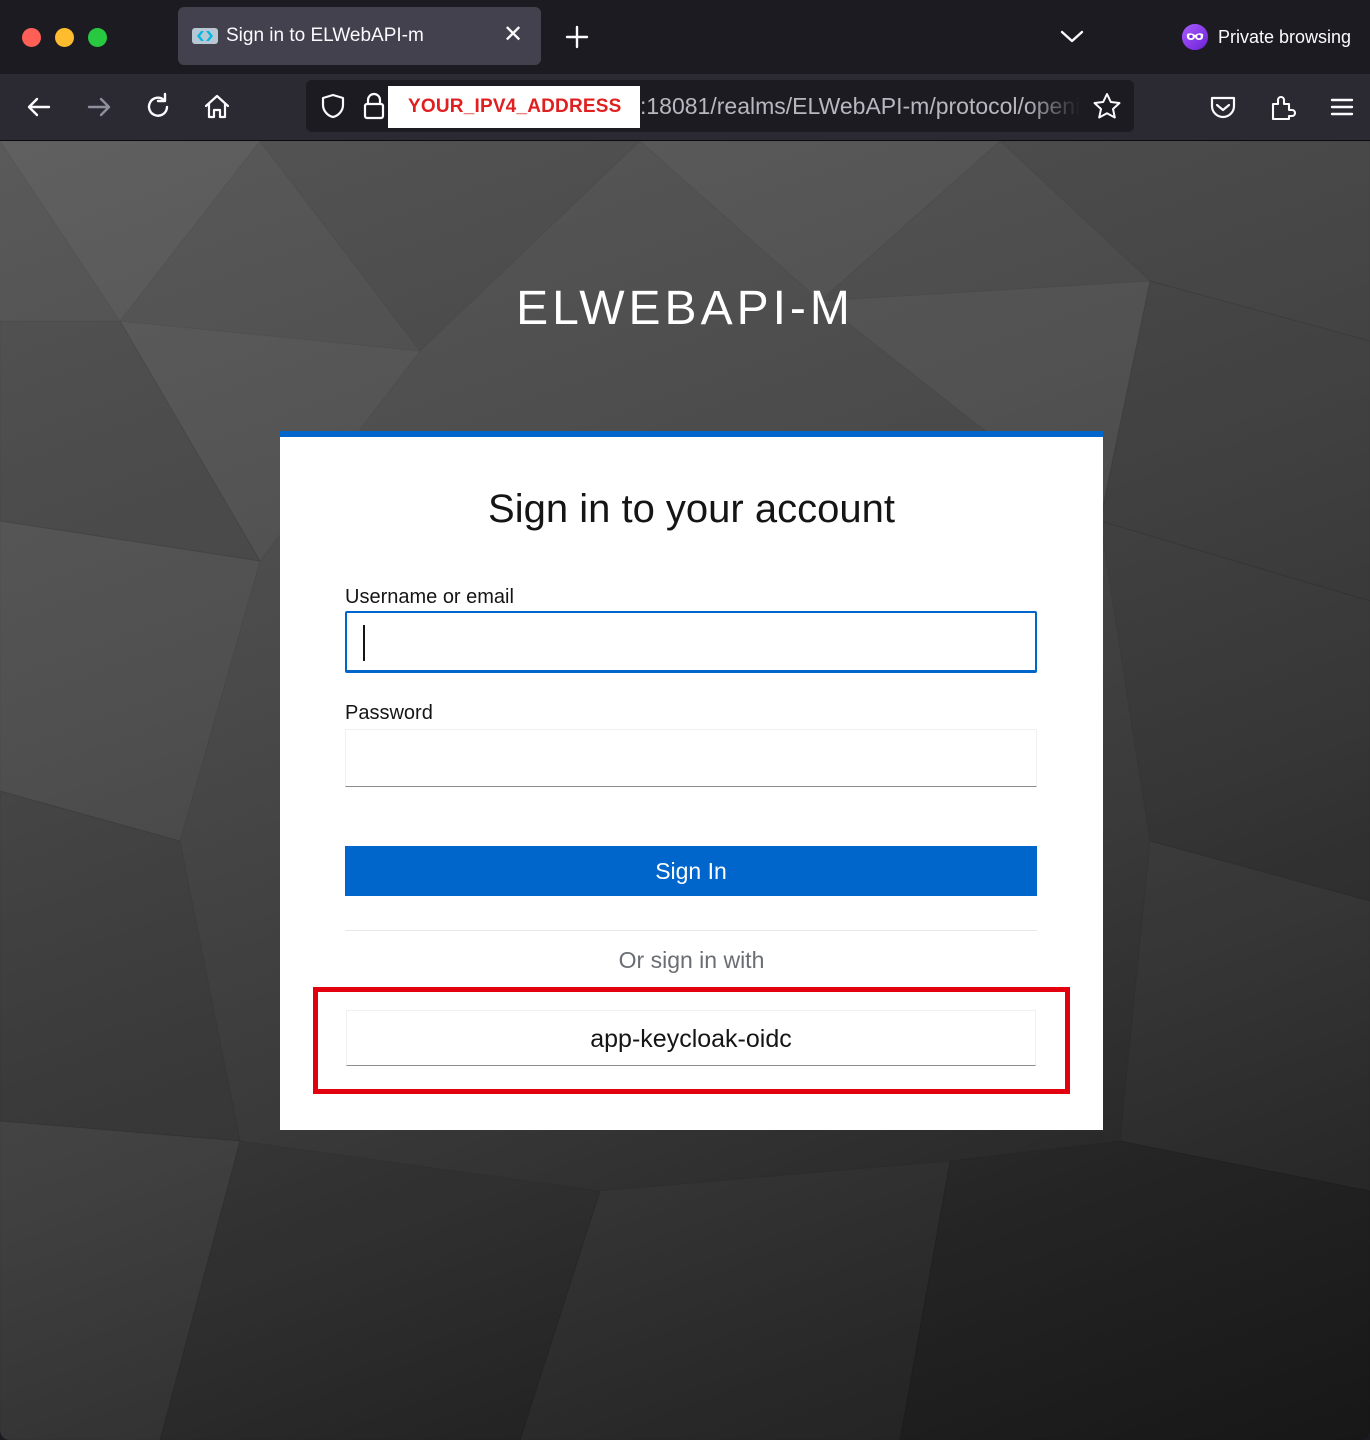 This screenshot has width=1370, height=1440. Describe the element at coordinates (1285, 36) in the screenshot. I see `private-browsing-label: Private browsing` at that location.